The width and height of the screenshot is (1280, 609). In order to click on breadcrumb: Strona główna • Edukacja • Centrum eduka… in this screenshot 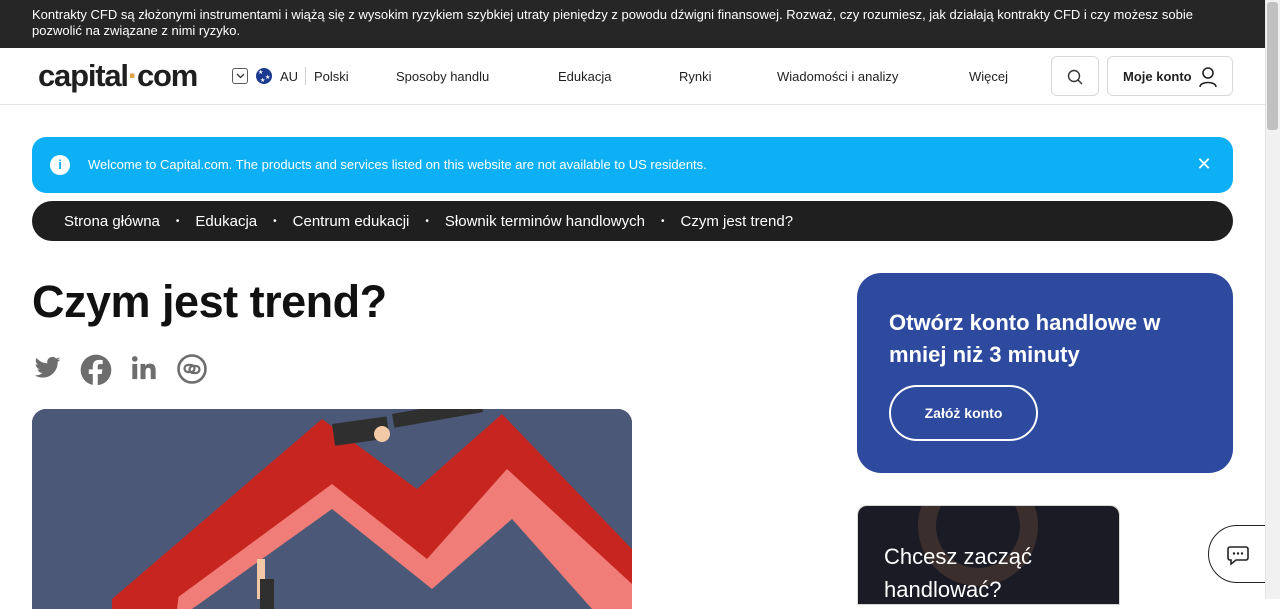, I will do `click(632, 221)`.